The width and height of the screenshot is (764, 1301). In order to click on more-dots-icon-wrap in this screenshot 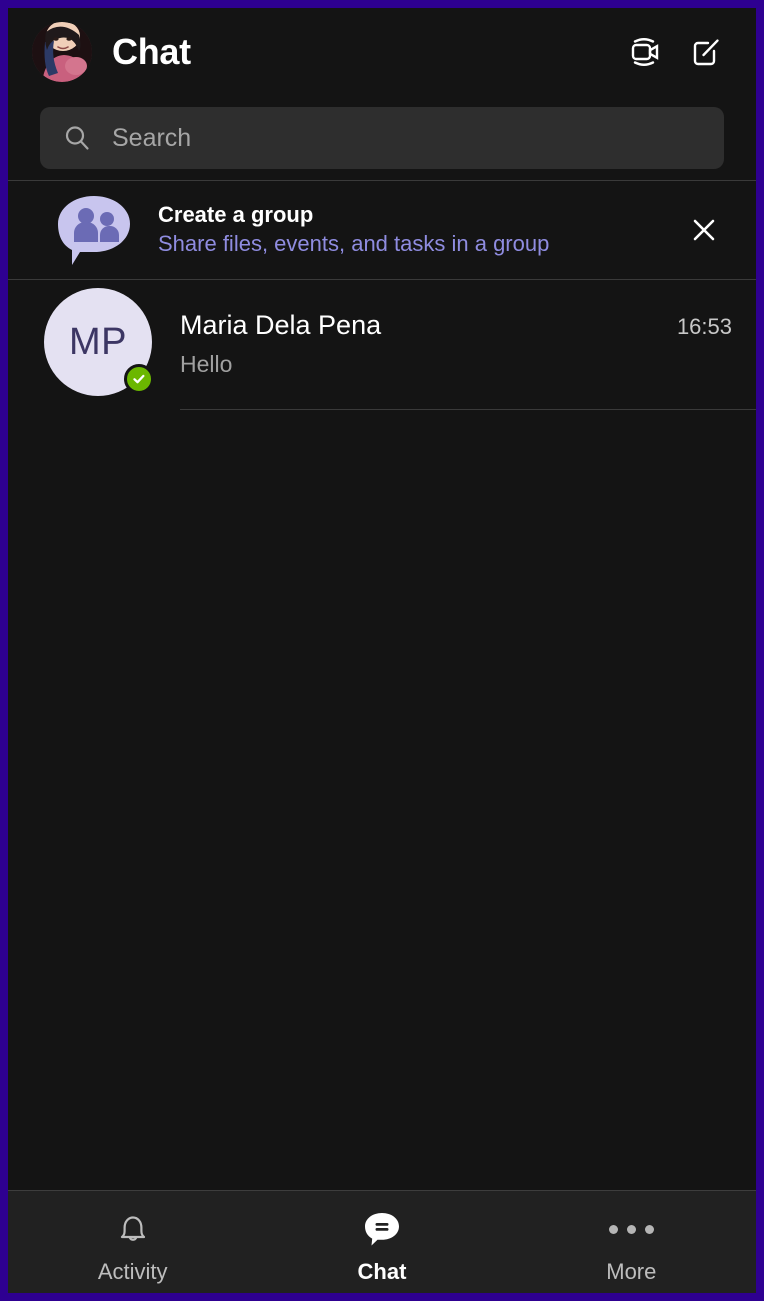, I will do `click(631, 1229)`.